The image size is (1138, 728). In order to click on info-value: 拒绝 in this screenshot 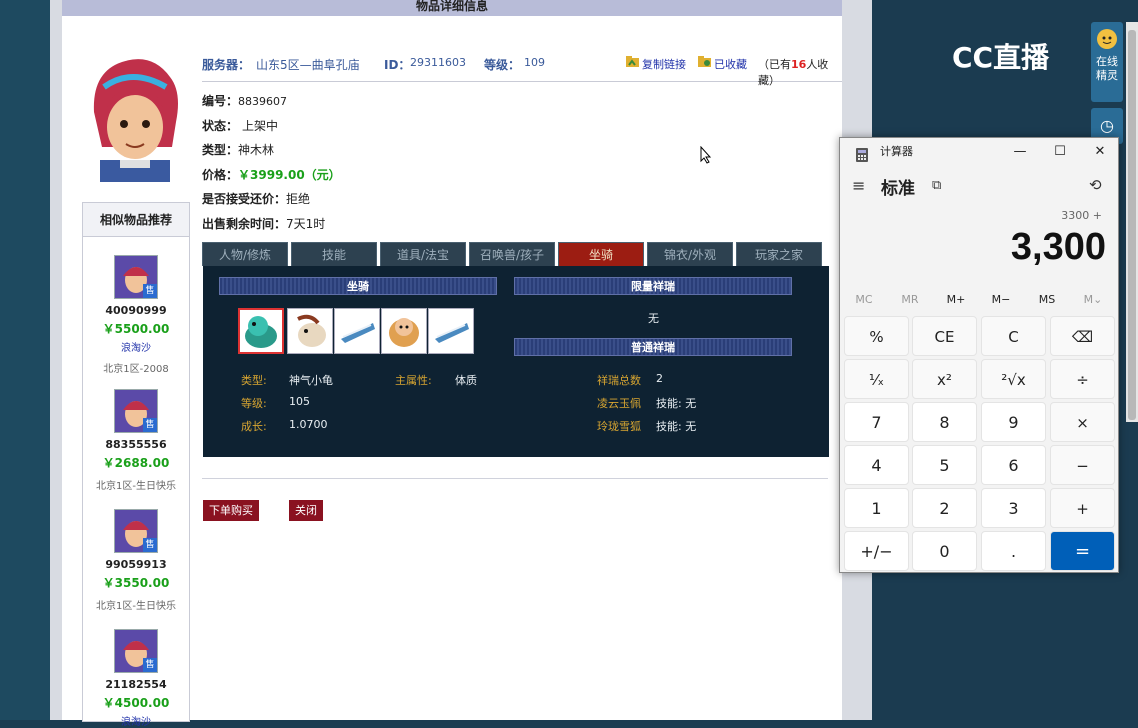, I will do `click(298, 199)`.